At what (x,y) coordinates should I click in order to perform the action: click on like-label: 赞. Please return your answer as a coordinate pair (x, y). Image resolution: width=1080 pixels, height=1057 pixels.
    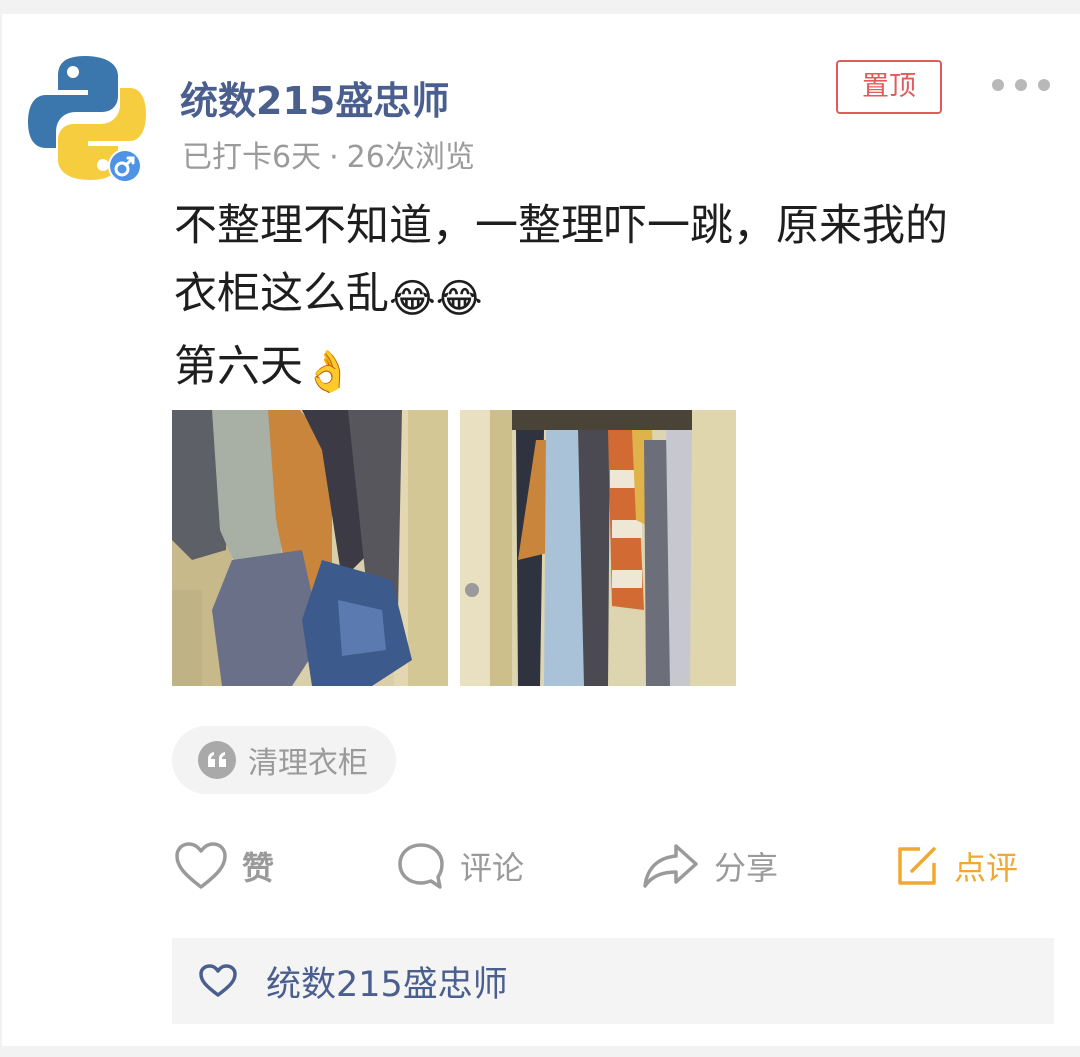
    Looking at the image, I should click on (258, 868).